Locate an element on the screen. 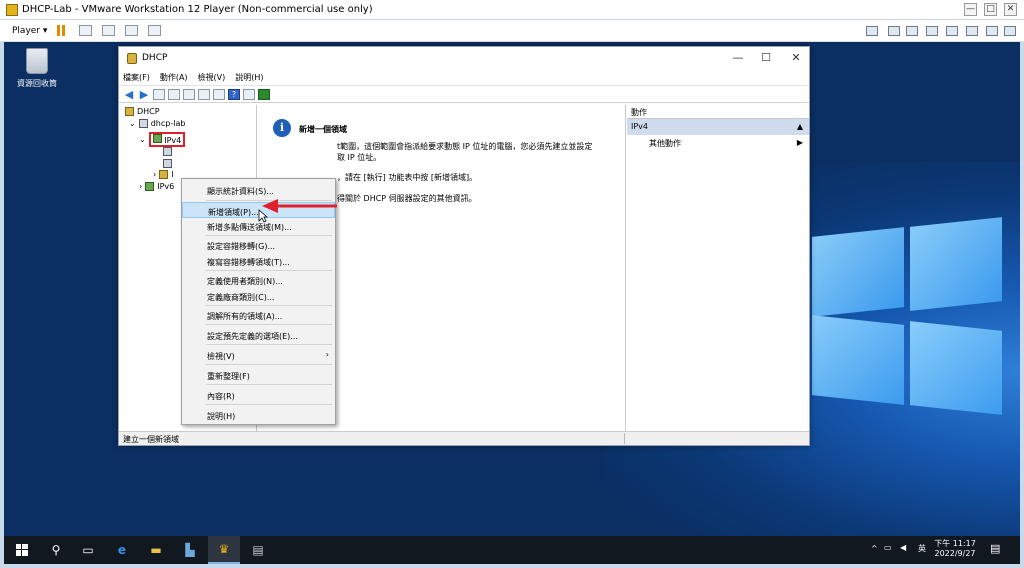  more-actions-item: 其他動作 ▶ is located at coordinates (718, 142).